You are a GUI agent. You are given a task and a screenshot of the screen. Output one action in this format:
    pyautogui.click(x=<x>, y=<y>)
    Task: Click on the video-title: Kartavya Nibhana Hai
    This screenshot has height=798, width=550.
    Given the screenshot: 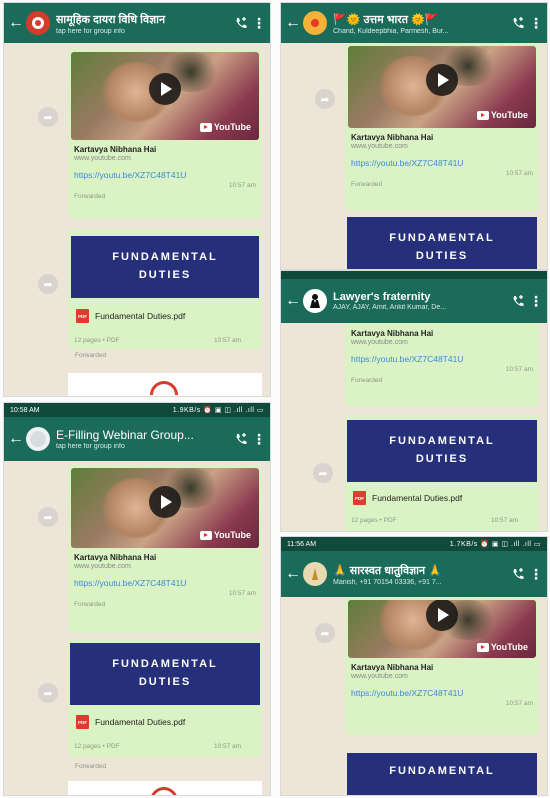 What is the action you would take?
    pyautogui.click(x=392, y=333)
    